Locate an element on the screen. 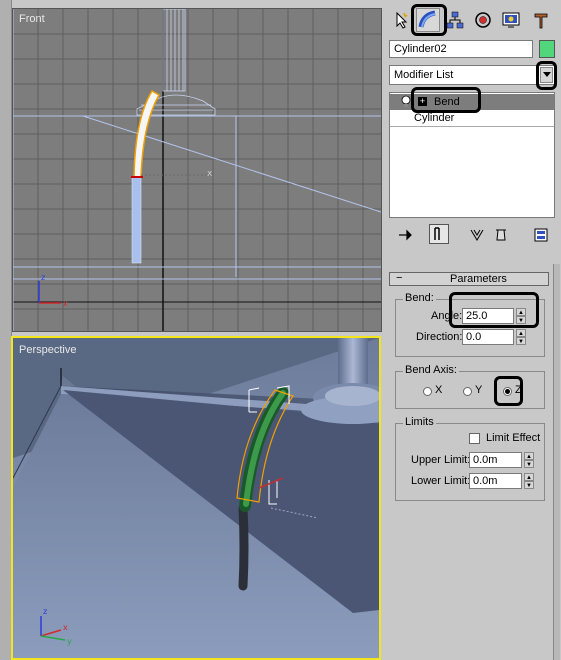 The height and width of the screenshot is (660, 561). direction-input: 0.0 is located at coordinates (488, 337).